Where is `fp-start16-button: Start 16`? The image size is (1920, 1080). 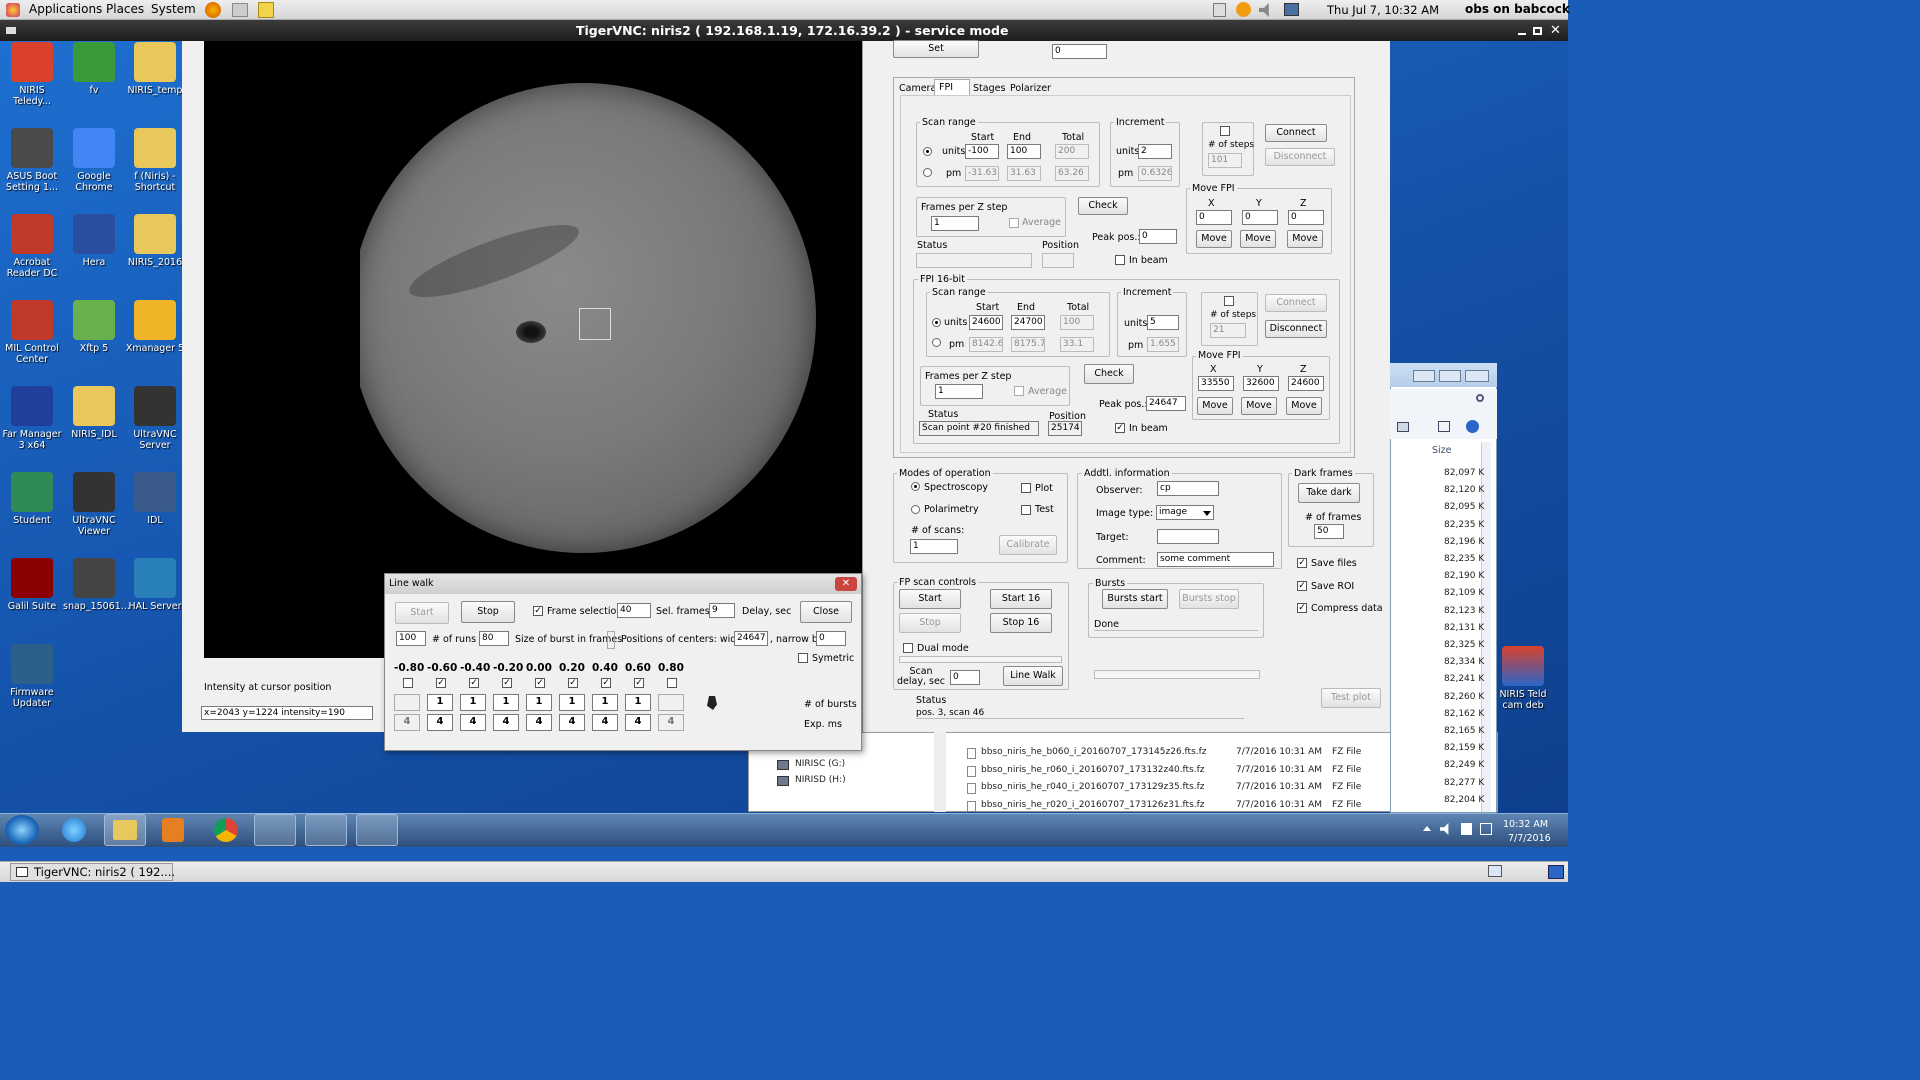
fp-start16-button: Start 16 is located at coordinates (1021, 599).